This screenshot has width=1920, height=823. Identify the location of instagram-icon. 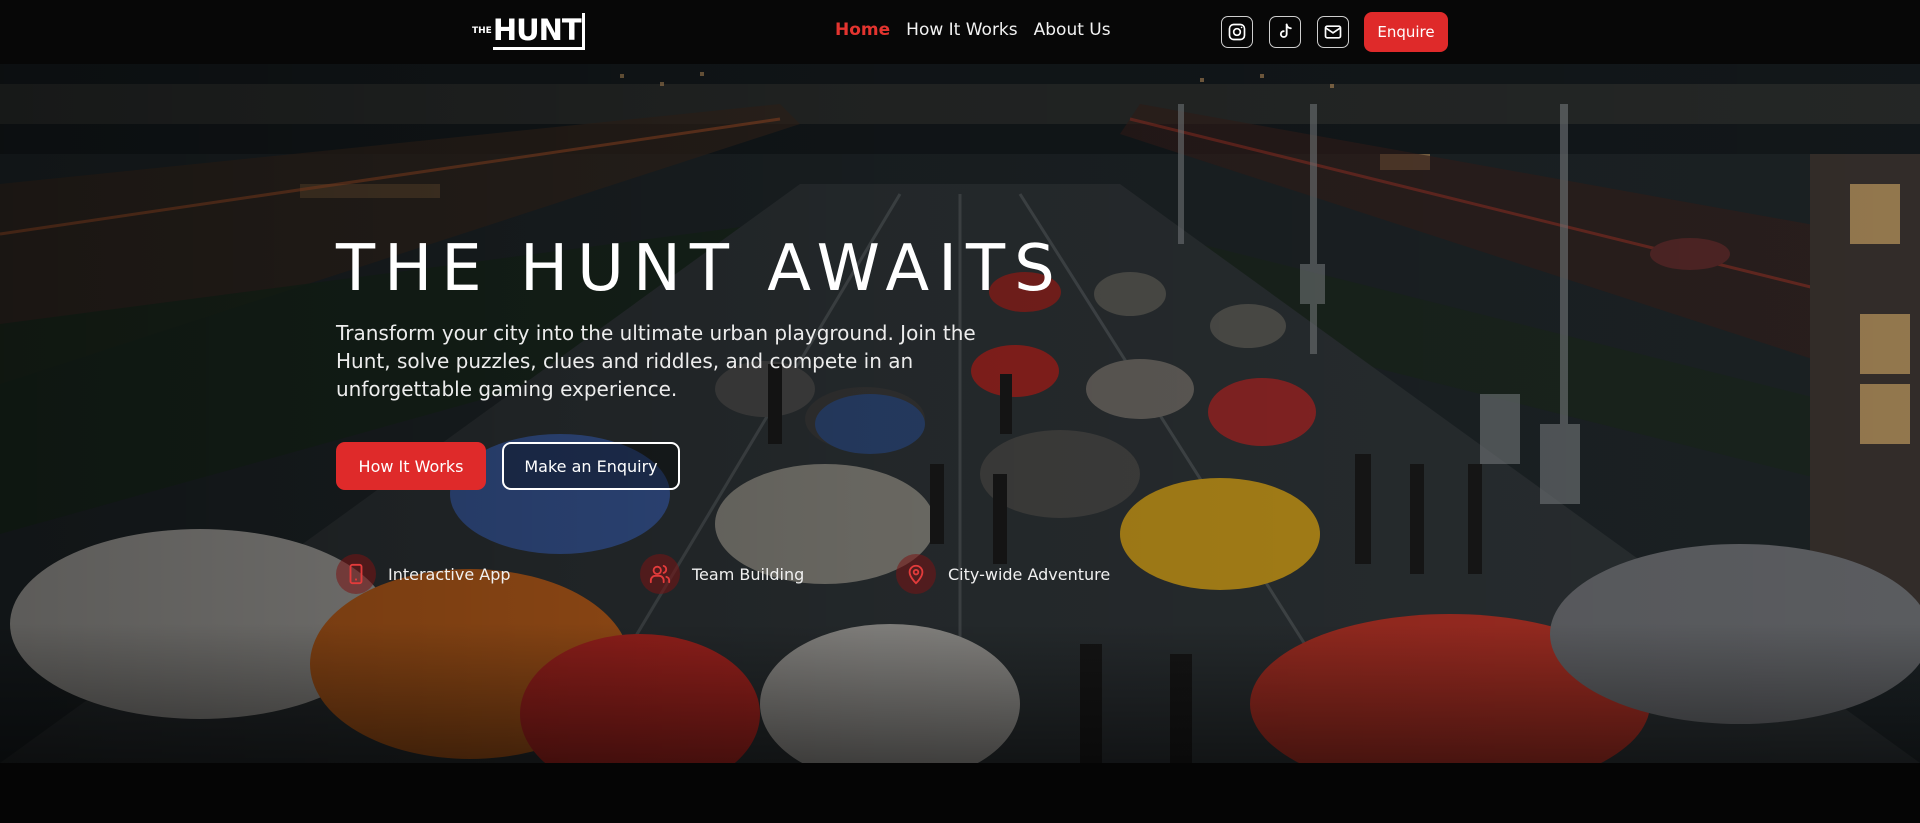
(1237, 32).